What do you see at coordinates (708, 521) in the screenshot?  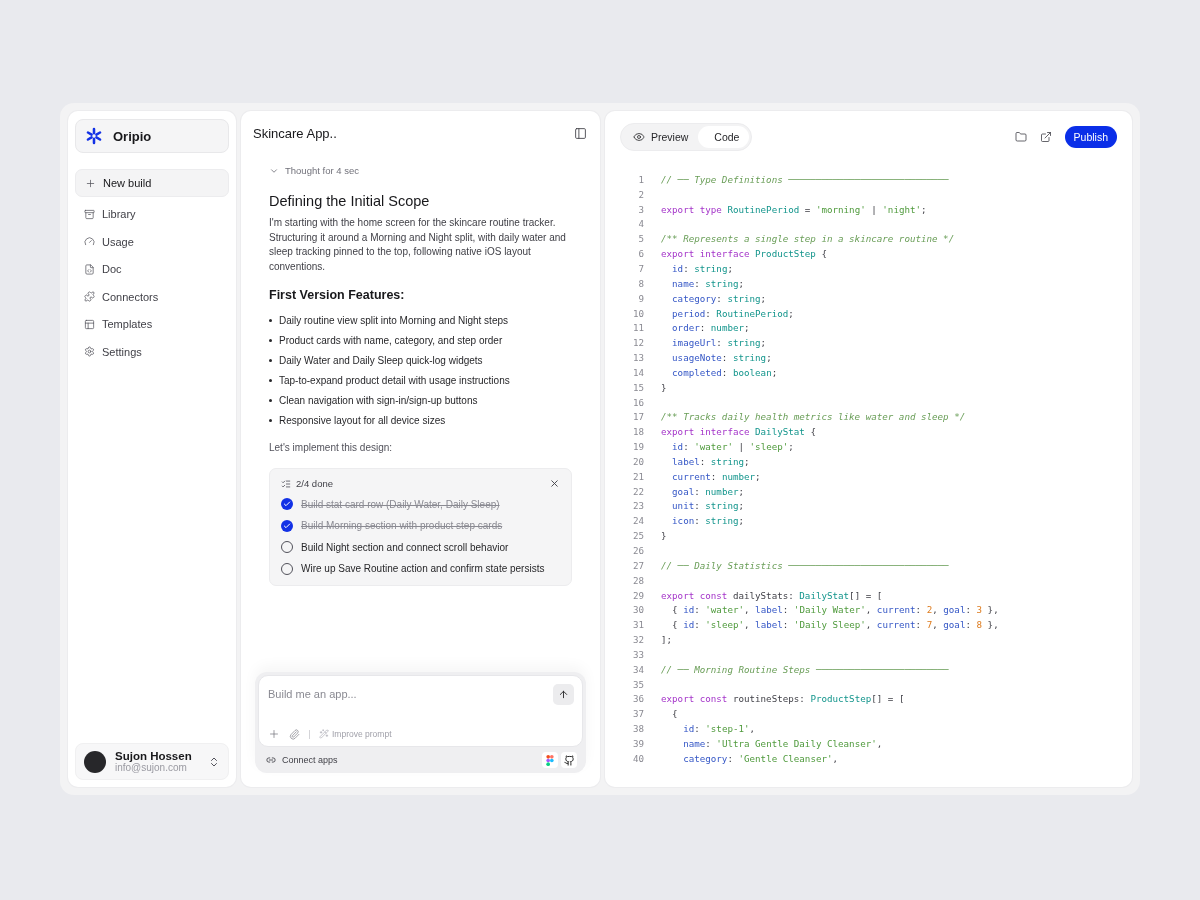 I see `code-line: icon: string;` at bounding box center [708, 521].